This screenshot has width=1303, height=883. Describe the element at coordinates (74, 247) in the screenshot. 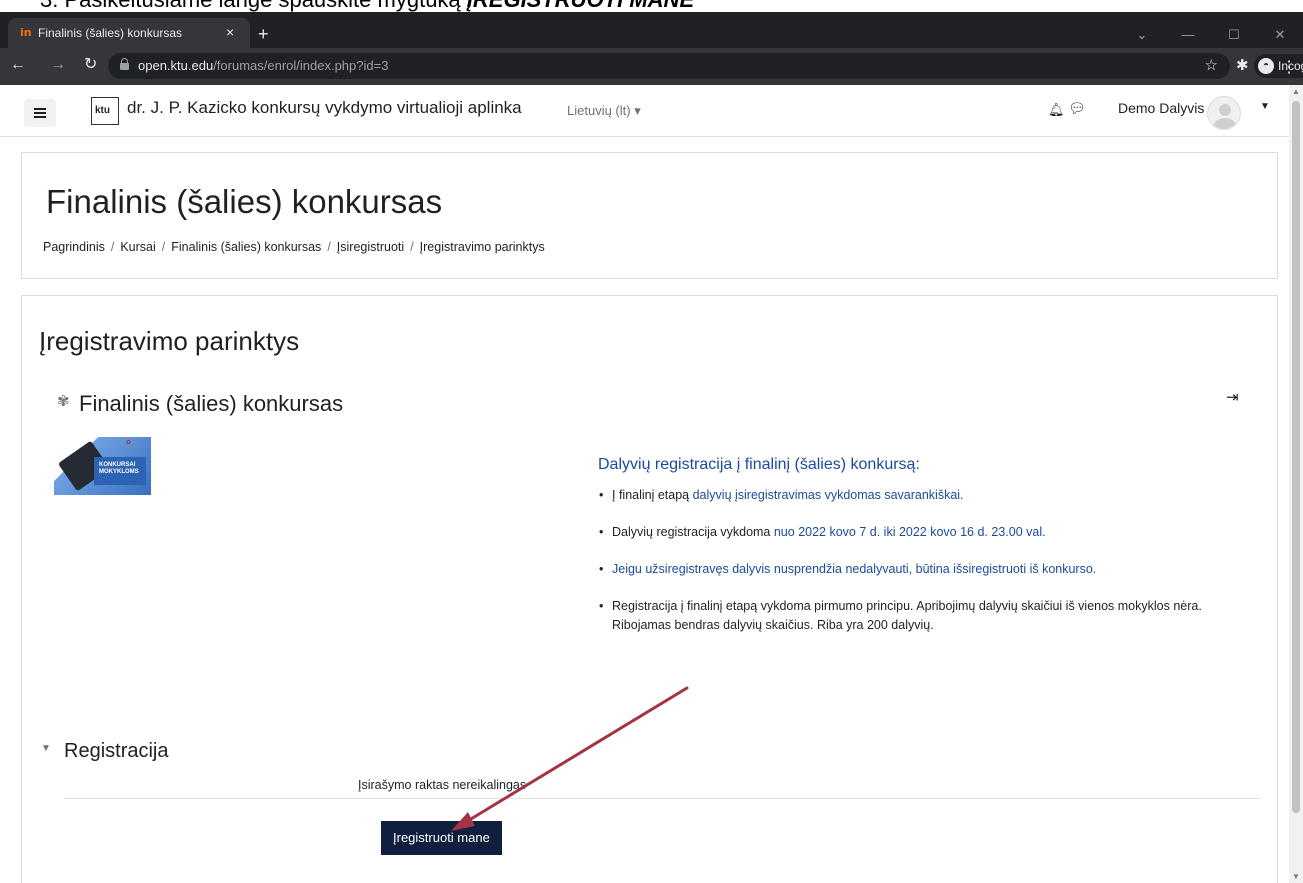

I see `breadcrumb-item-home: Pagrindinis` at that location.